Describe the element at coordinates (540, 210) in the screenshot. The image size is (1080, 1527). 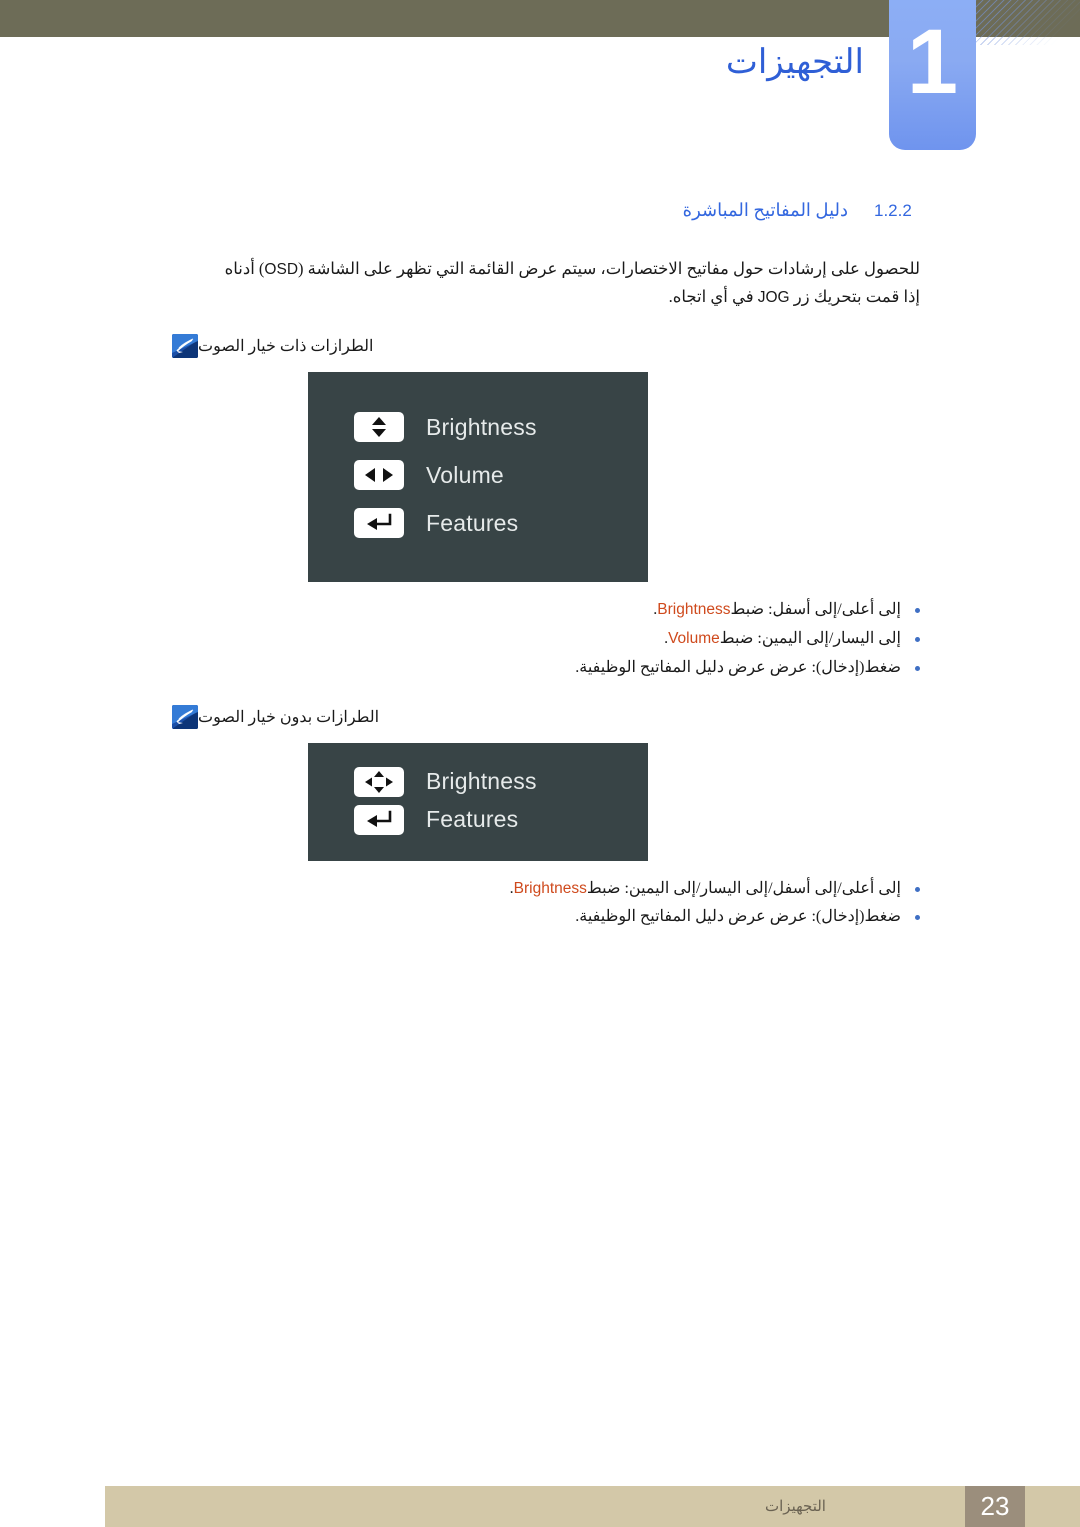
I see `section-heading: 1.2.2 دليل المفاتيح المباشرة` at that location.